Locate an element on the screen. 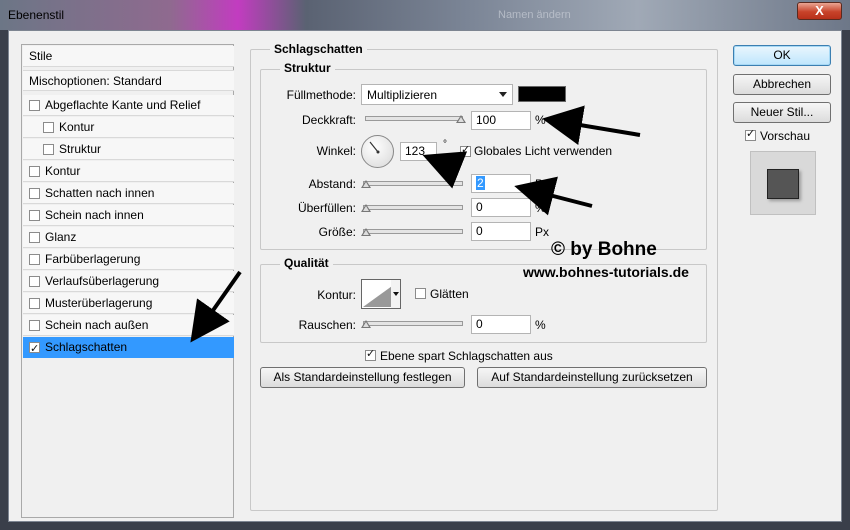  opacity-slider-thumb is located at coordinates (461, 119).